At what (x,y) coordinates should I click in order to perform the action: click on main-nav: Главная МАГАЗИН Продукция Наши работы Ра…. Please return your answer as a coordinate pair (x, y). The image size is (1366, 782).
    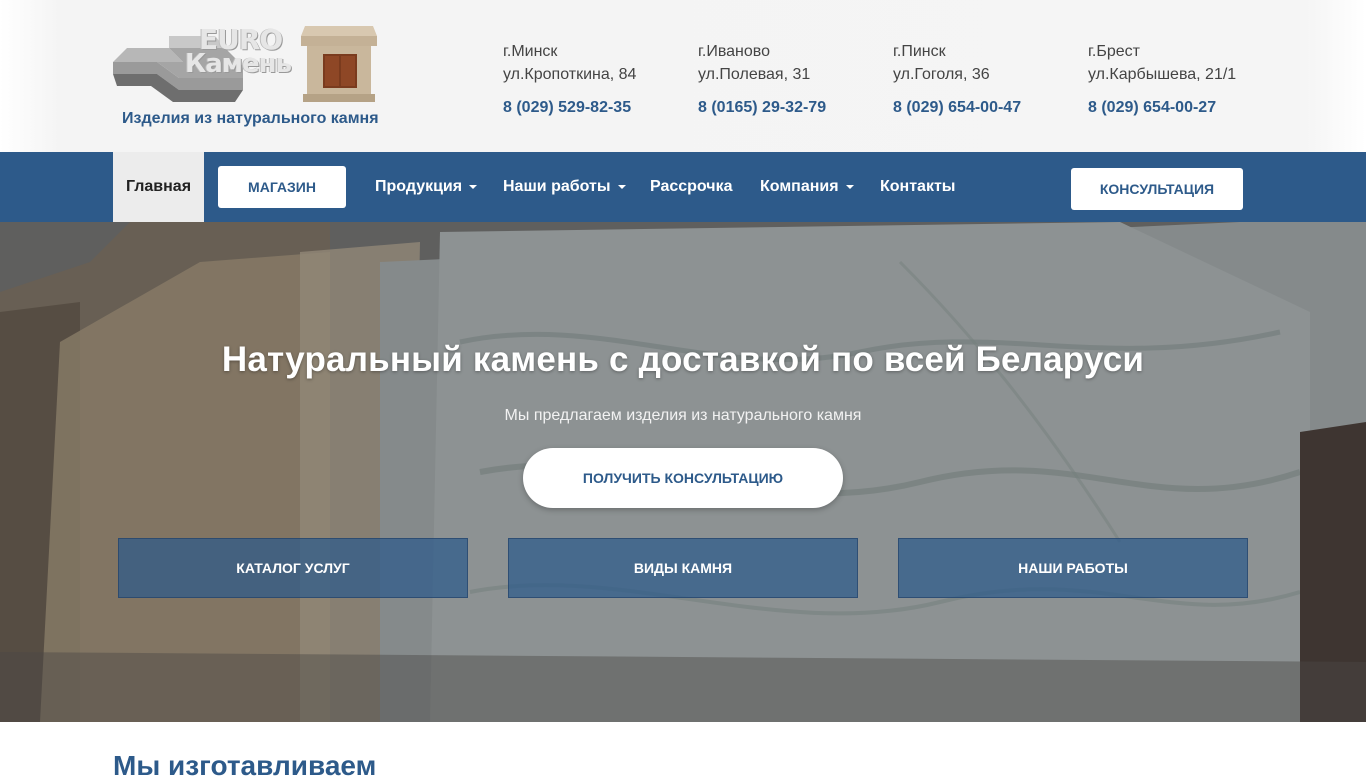
    Looking at the image, I should click on (683, 187).